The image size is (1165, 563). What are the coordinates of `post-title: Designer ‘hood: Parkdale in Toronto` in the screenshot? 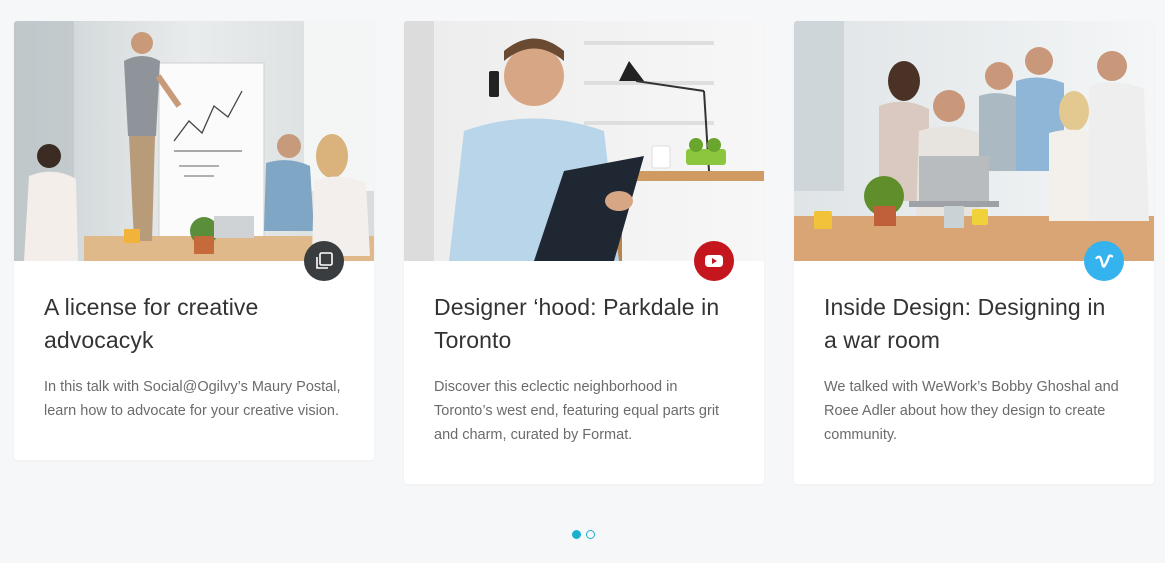 It's located at (584, 324).